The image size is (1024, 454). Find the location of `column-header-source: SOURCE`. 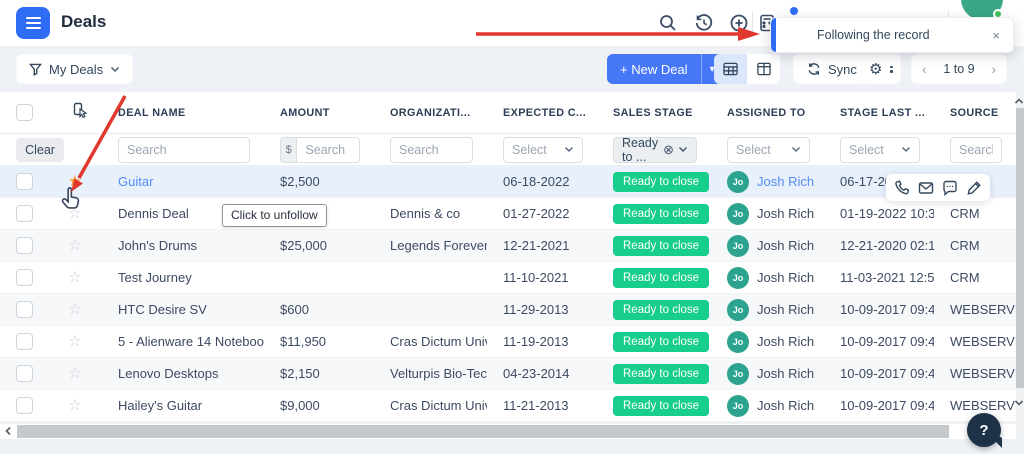

column-header-source: SOURCE is located at coordinates (975, 113).